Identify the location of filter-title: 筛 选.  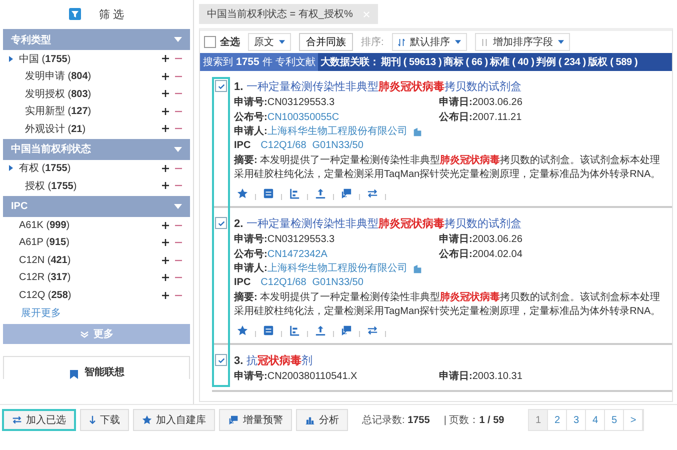
(111, 15).